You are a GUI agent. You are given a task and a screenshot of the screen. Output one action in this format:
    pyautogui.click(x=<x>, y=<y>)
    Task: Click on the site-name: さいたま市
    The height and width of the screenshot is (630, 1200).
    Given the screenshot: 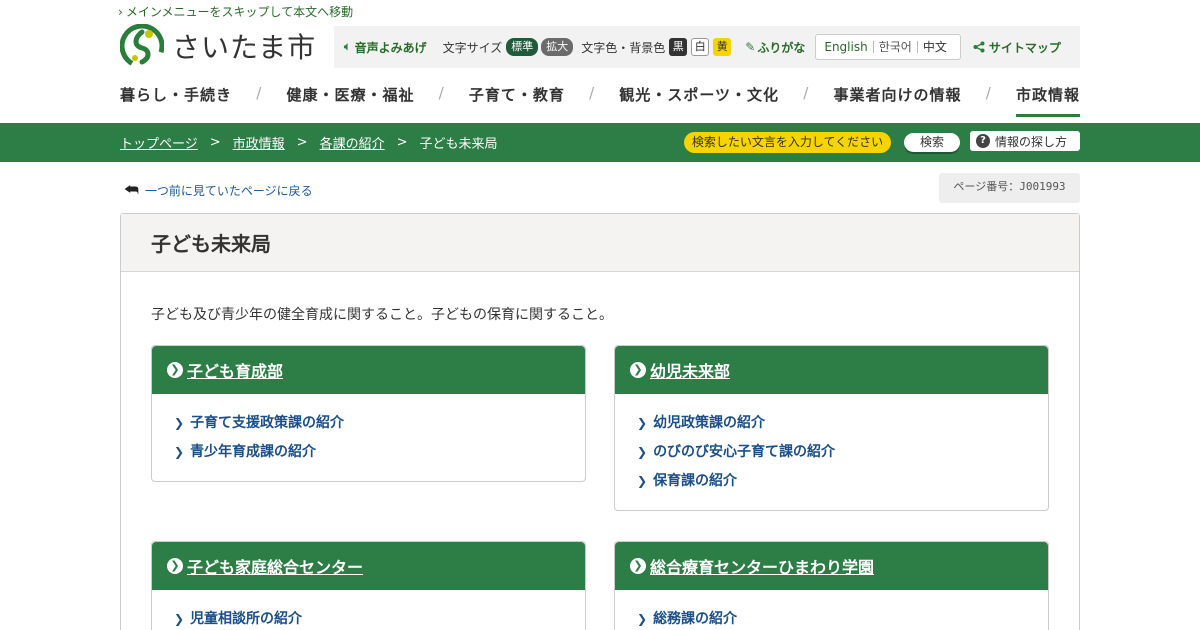 What is the action you would take?
    pyautogui.click(x=244, y=47)
    